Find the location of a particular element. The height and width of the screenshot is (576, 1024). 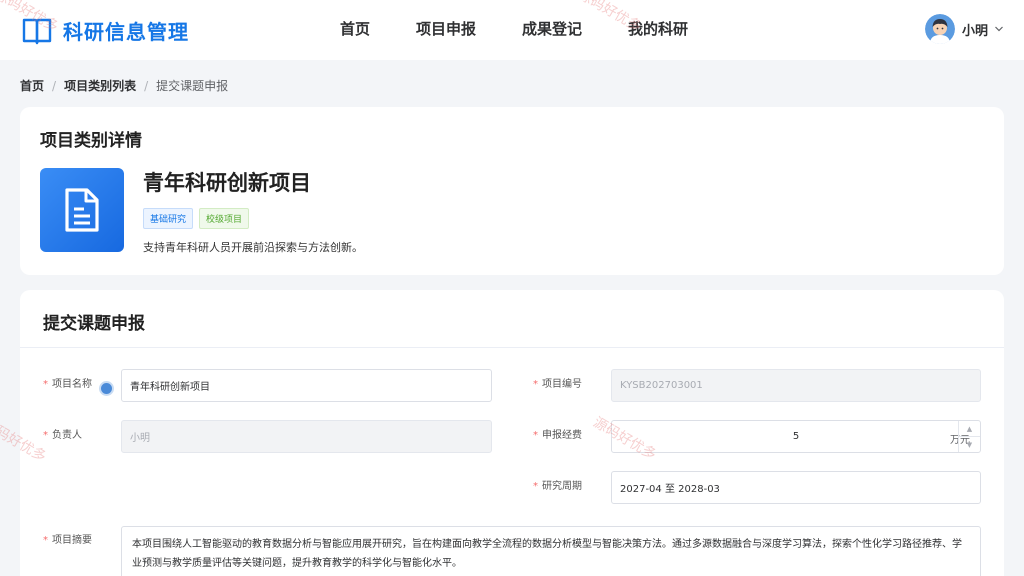

breadcrumb: 首页 / 项目类别列表 / 提交课题申报 is located at coordinates (124, 85).